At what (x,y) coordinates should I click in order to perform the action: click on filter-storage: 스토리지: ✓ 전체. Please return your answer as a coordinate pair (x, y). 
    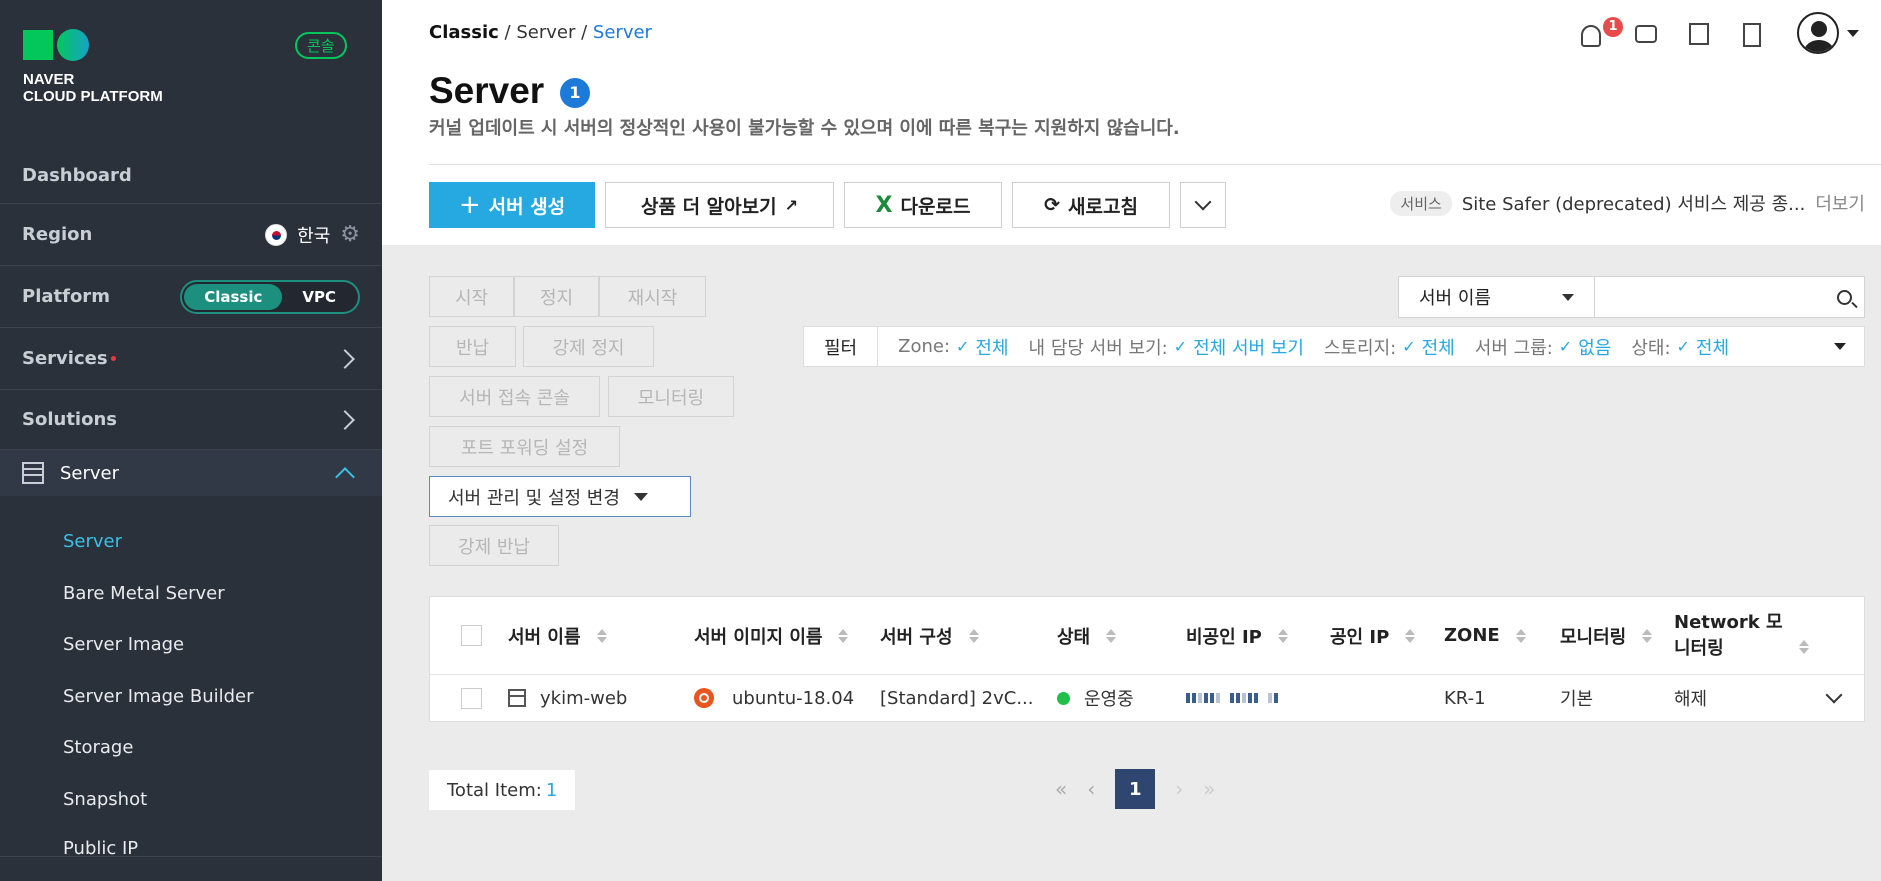
    Looking at the image, I should click on (1389, 347).